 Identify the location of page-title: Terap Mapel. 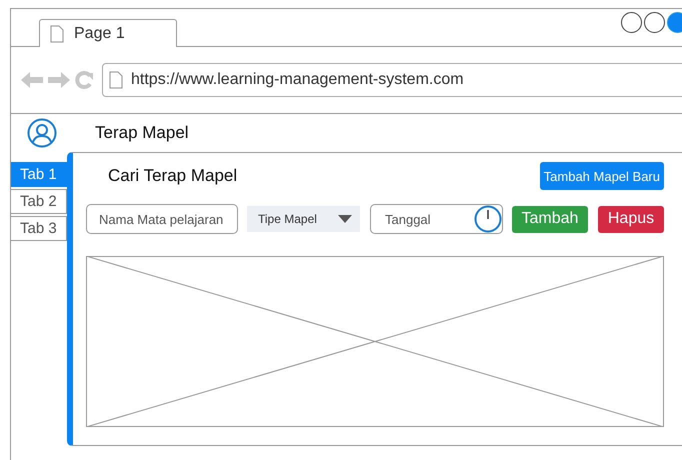
(142, 133).